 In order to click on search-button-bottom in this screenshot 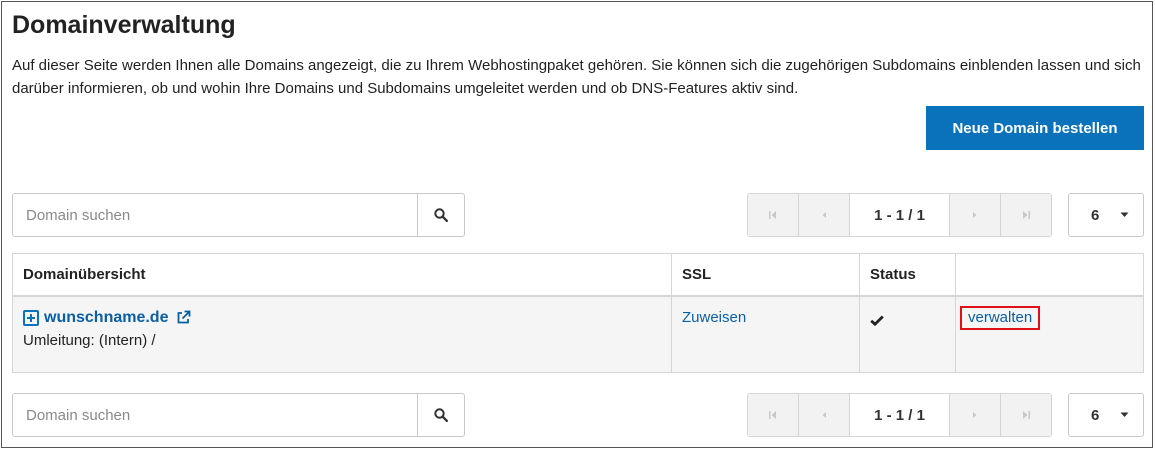, I will do `click(440, 415)`.